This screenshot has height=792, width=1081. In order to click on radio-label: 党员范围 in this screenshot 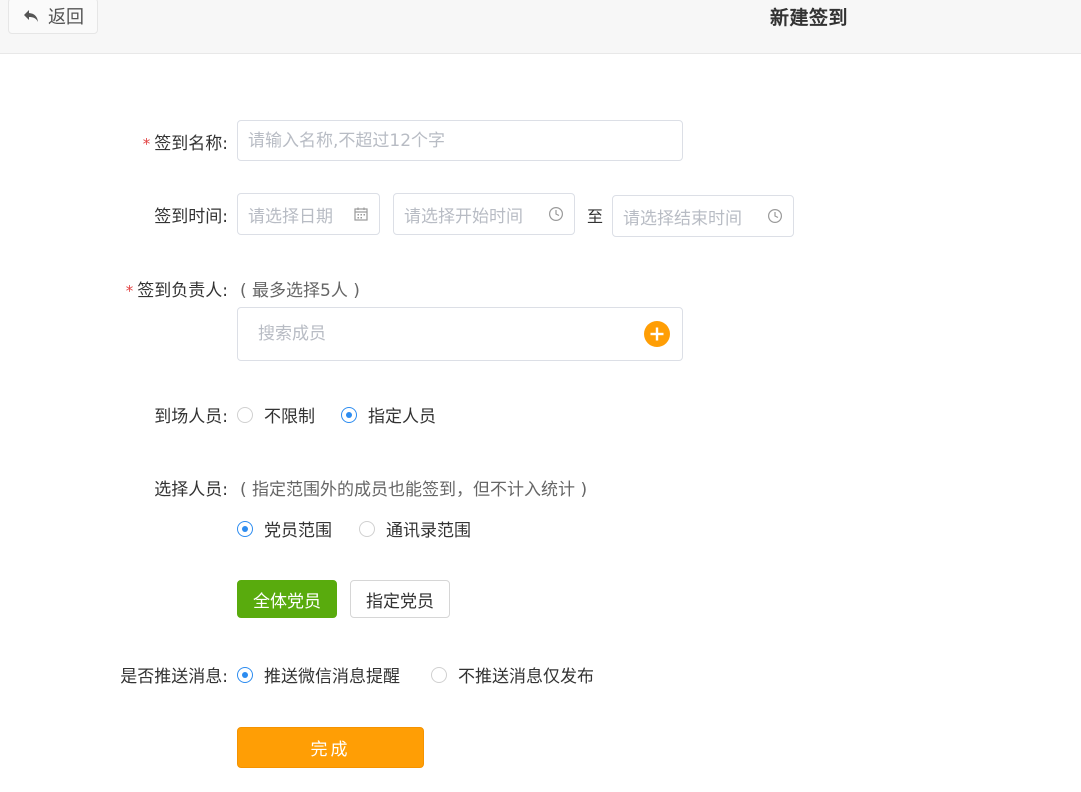, I will do `click(298, 531)`.